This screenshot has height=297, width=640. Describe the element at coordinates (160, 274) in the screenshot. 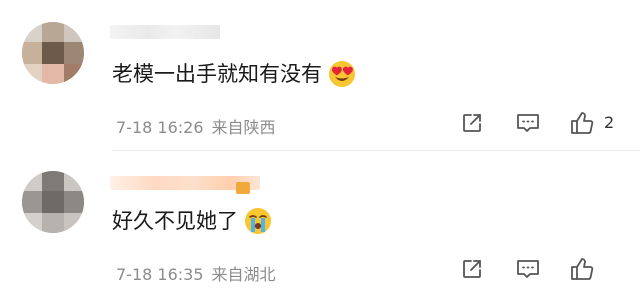

I see `comment-timestamp: 7-18 16:35` at that location.